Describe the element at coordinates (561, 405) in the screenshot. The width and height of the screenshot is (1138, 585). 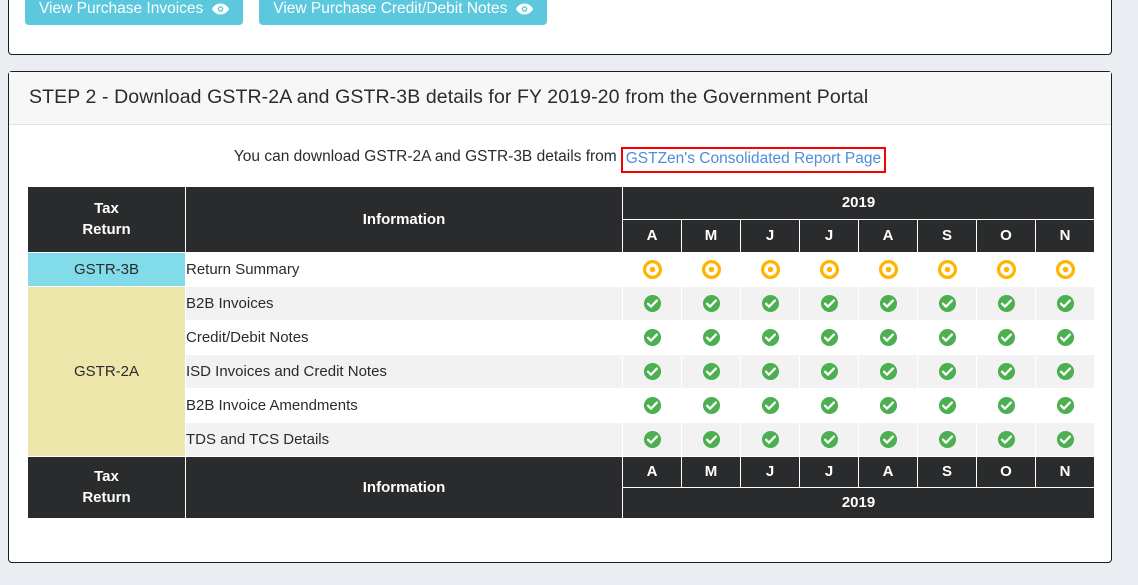
I see `table-row: B2B Invoice Amendments` at that location.